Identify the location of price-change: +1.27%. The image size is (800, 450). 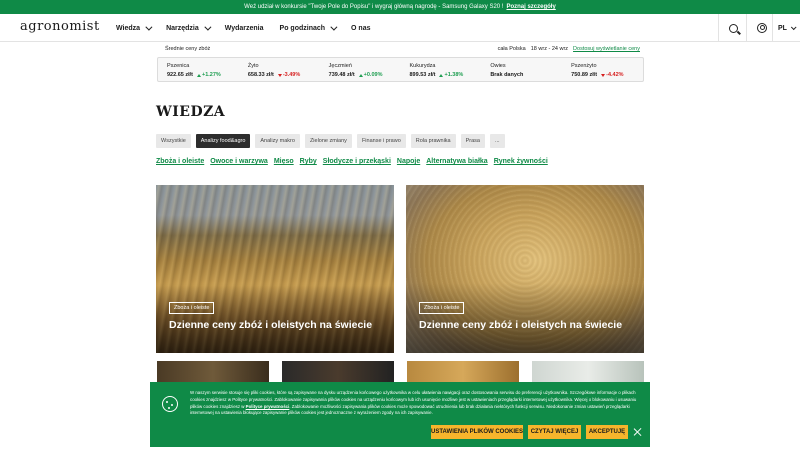
(209, 75).